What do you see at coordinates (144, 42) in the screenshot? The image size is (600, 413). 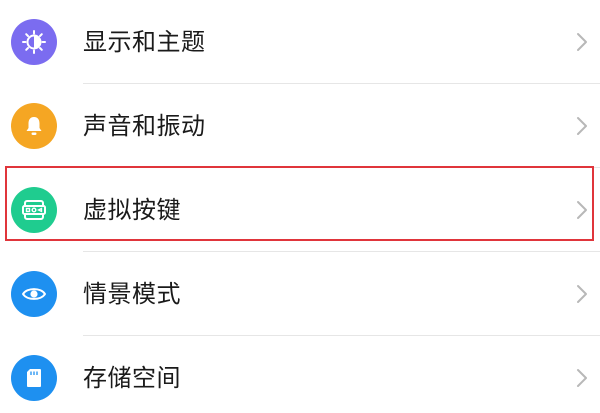 I see `settings-item-label: 显示和主题` at bounding box center [144, 42].